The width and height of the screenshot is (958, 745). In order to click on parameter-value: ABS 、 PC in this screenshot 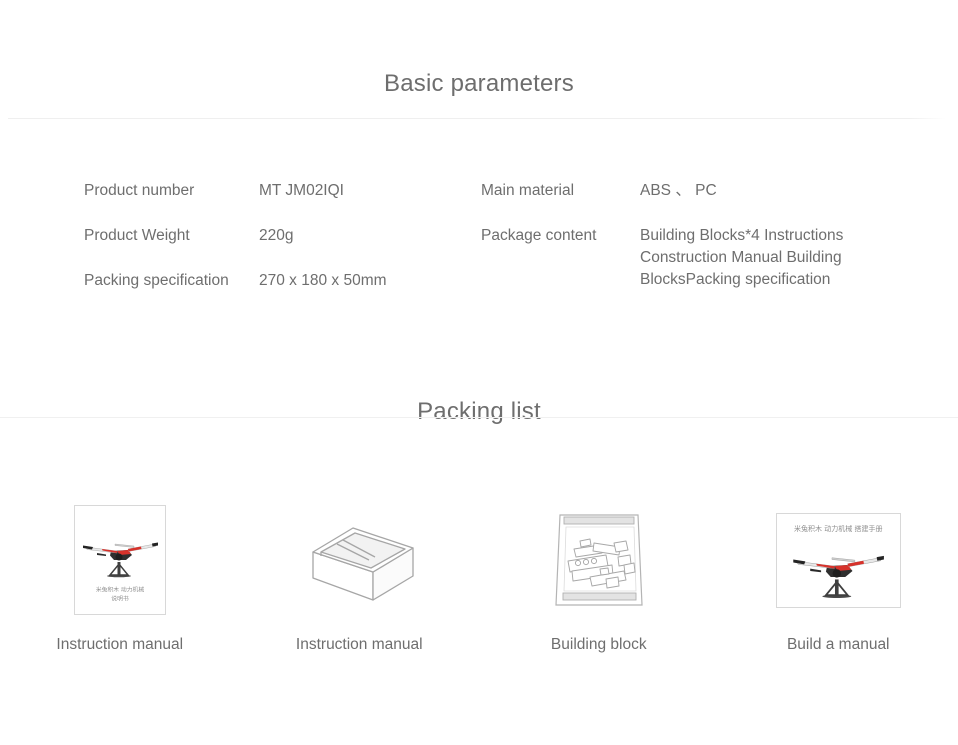, I will do `click(678, 190)`.